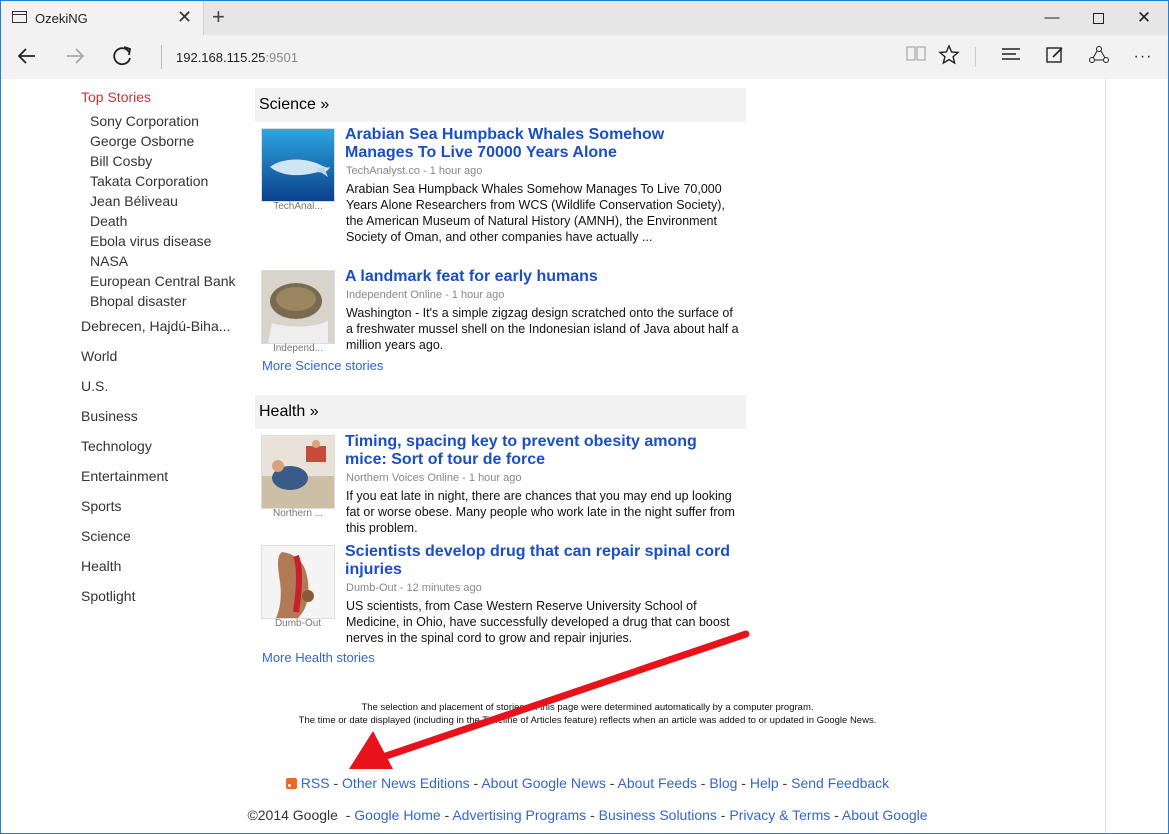 The width and height of the screenshot is (1169, 834). Describe the element at coordinates (298, 582) in the screenshot. I see `spine-thumbnail` at that location.